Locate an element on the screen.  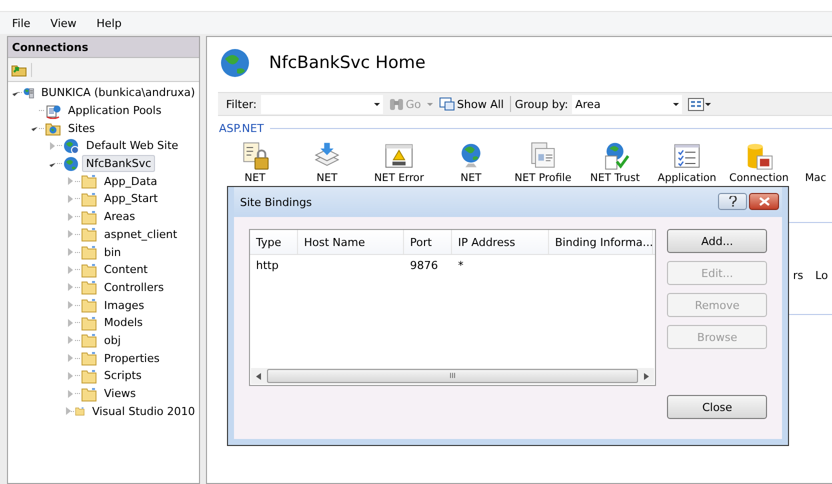
close-icon is located at coordinates (764, 201).